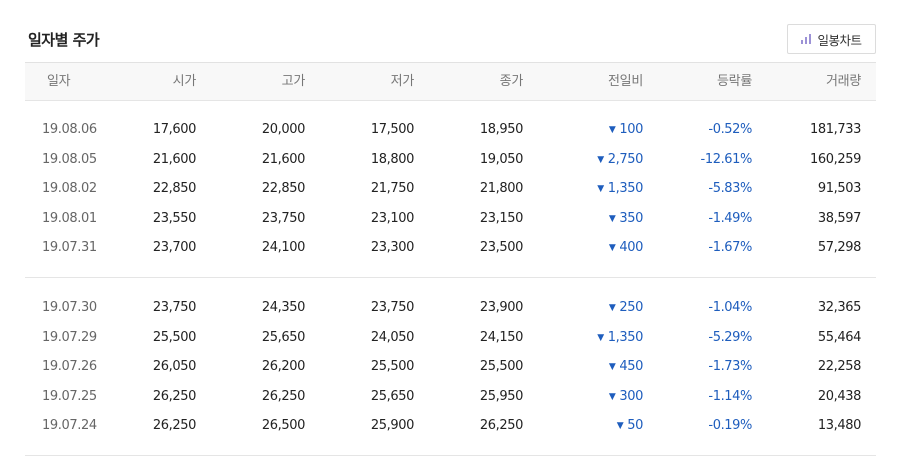 The height and width of the screenshot is (469, 898). What do you see at coordinates (839, 307) in the screenshot?
I see `cell-volume: 32,365` at bounding box center [839, 307].